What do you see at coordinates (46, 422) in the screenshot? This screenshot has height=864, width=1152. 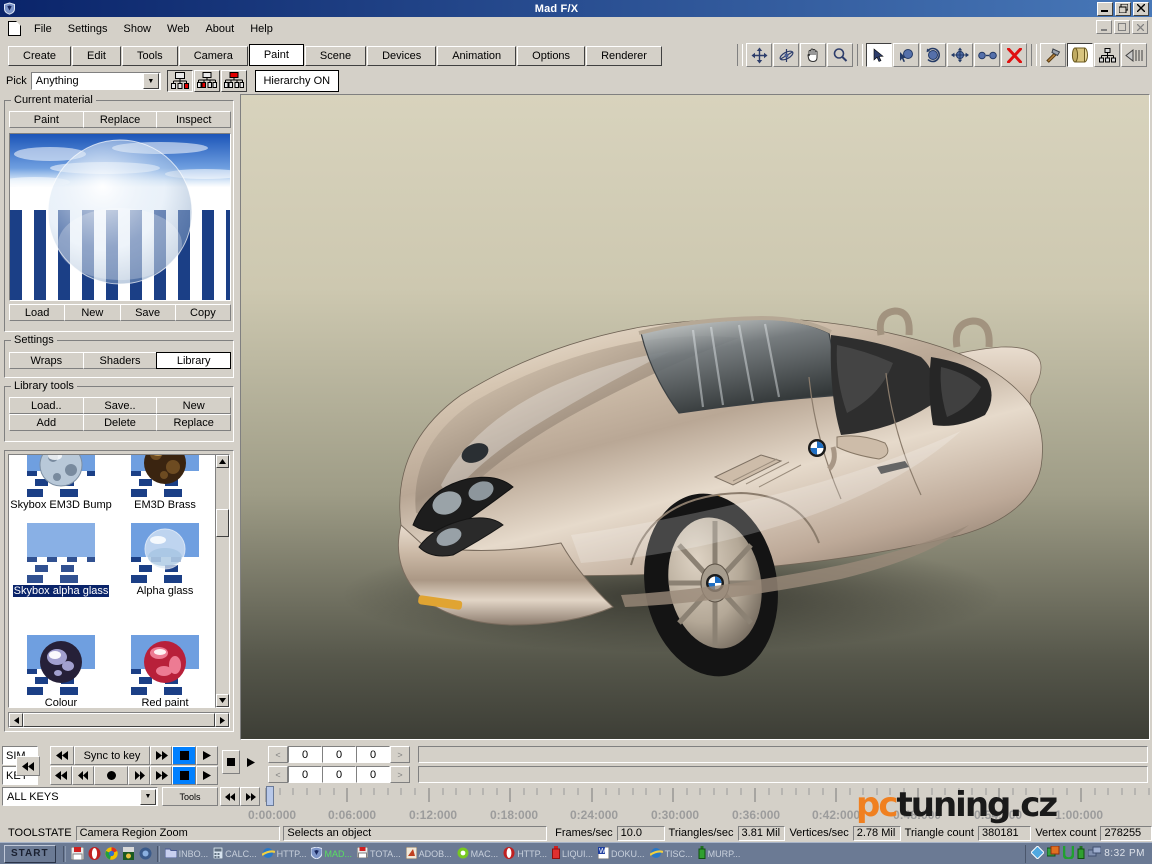 I see `library-add-button: Add` at bounding box center [46, 422].